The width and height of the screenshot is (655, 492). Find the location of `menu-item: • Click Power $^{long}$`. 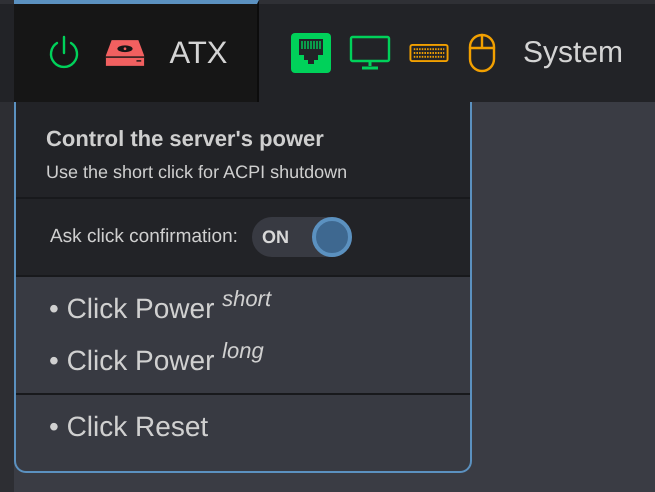

menu-item: • Click Power $^{long}$ is located at coordinates (156, 361).